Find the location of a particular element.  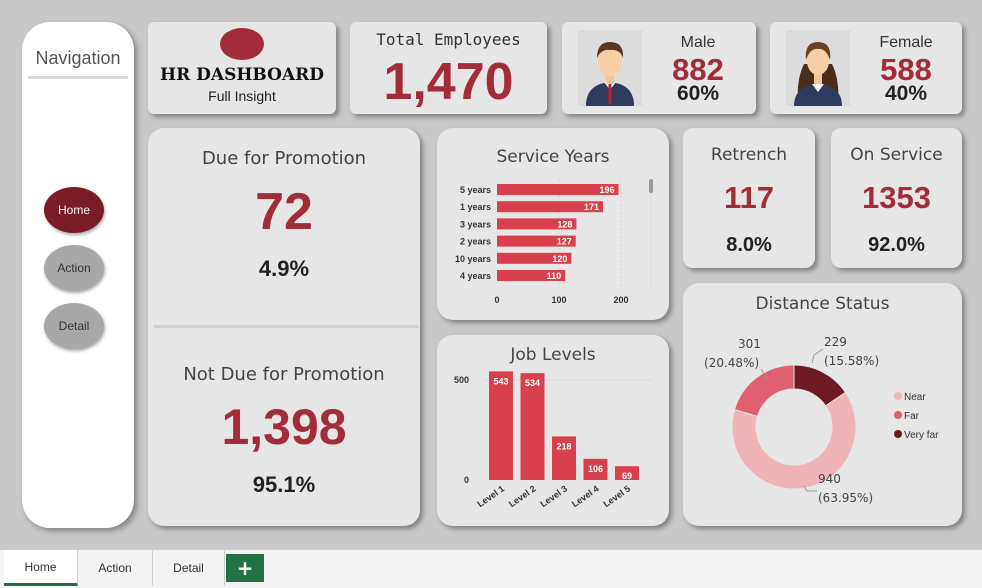

male-percent: 60% is located at coordinates (698, 93).